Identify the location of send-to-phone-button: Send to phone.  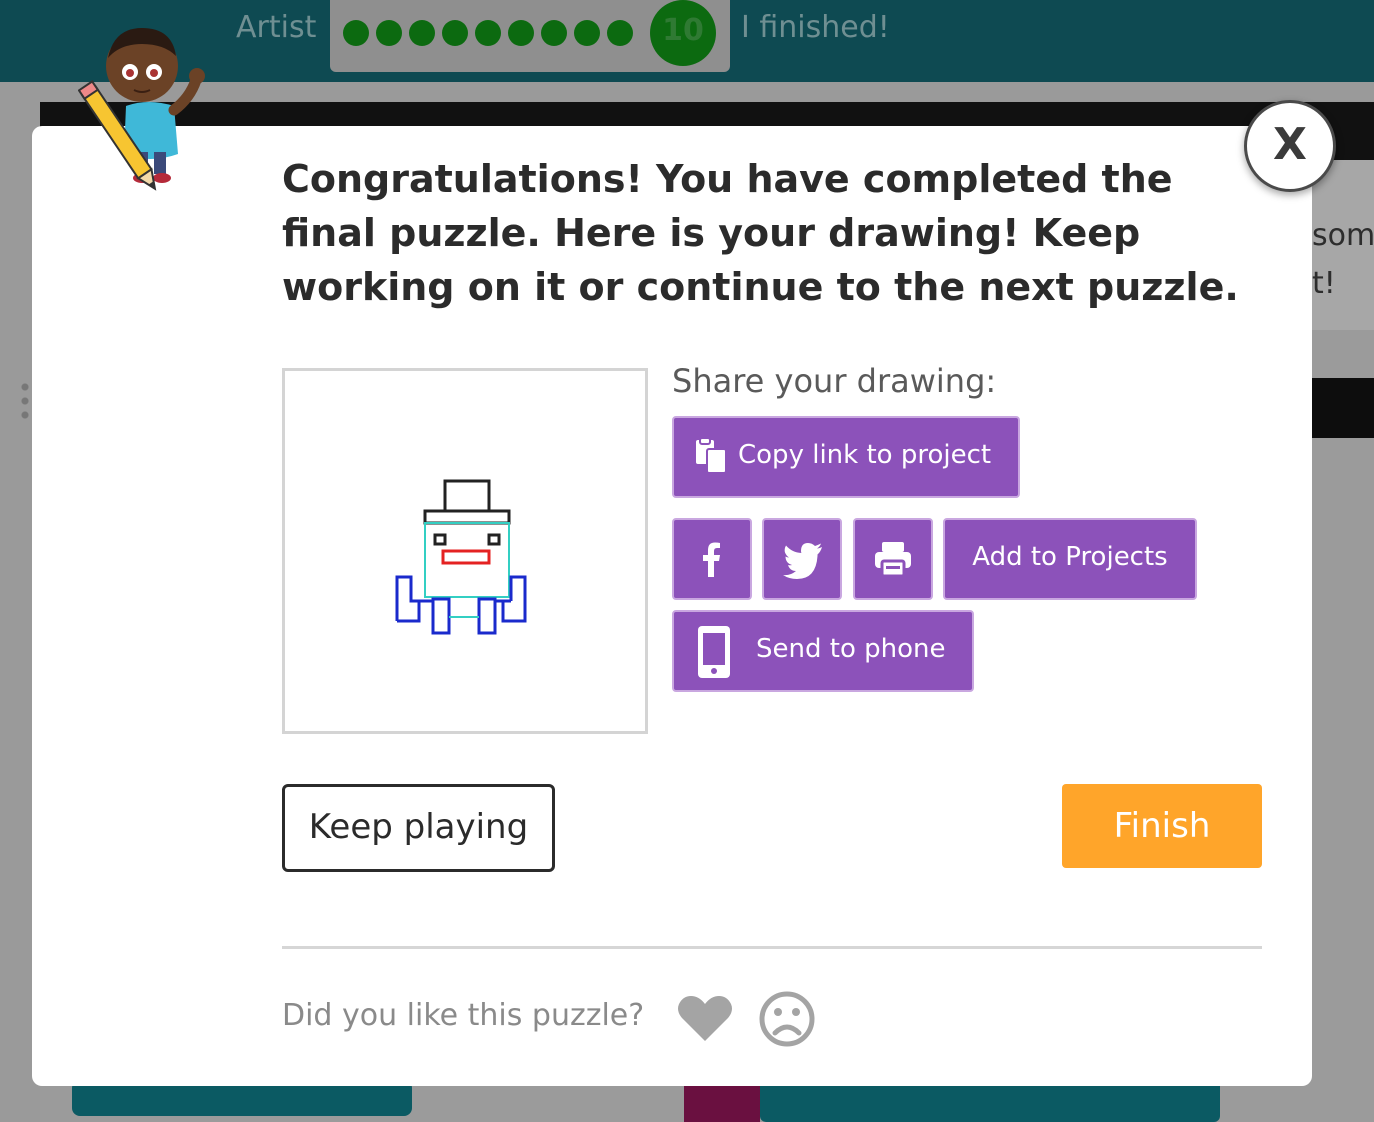
(823, 651).